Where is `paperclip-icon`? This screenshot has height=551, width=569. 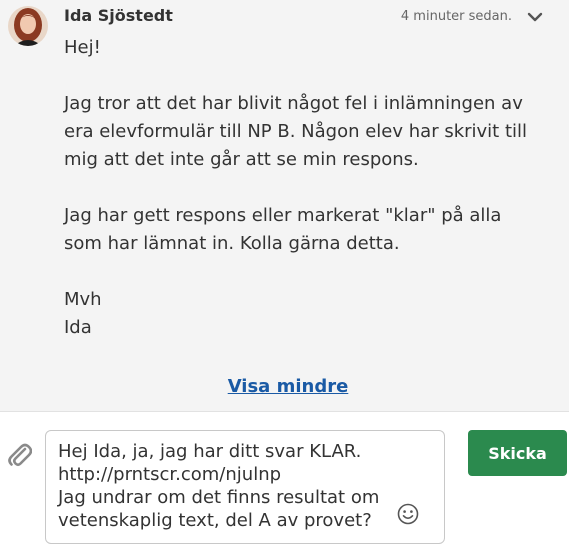
paperclip-icon is located at coordinates (19, 454).